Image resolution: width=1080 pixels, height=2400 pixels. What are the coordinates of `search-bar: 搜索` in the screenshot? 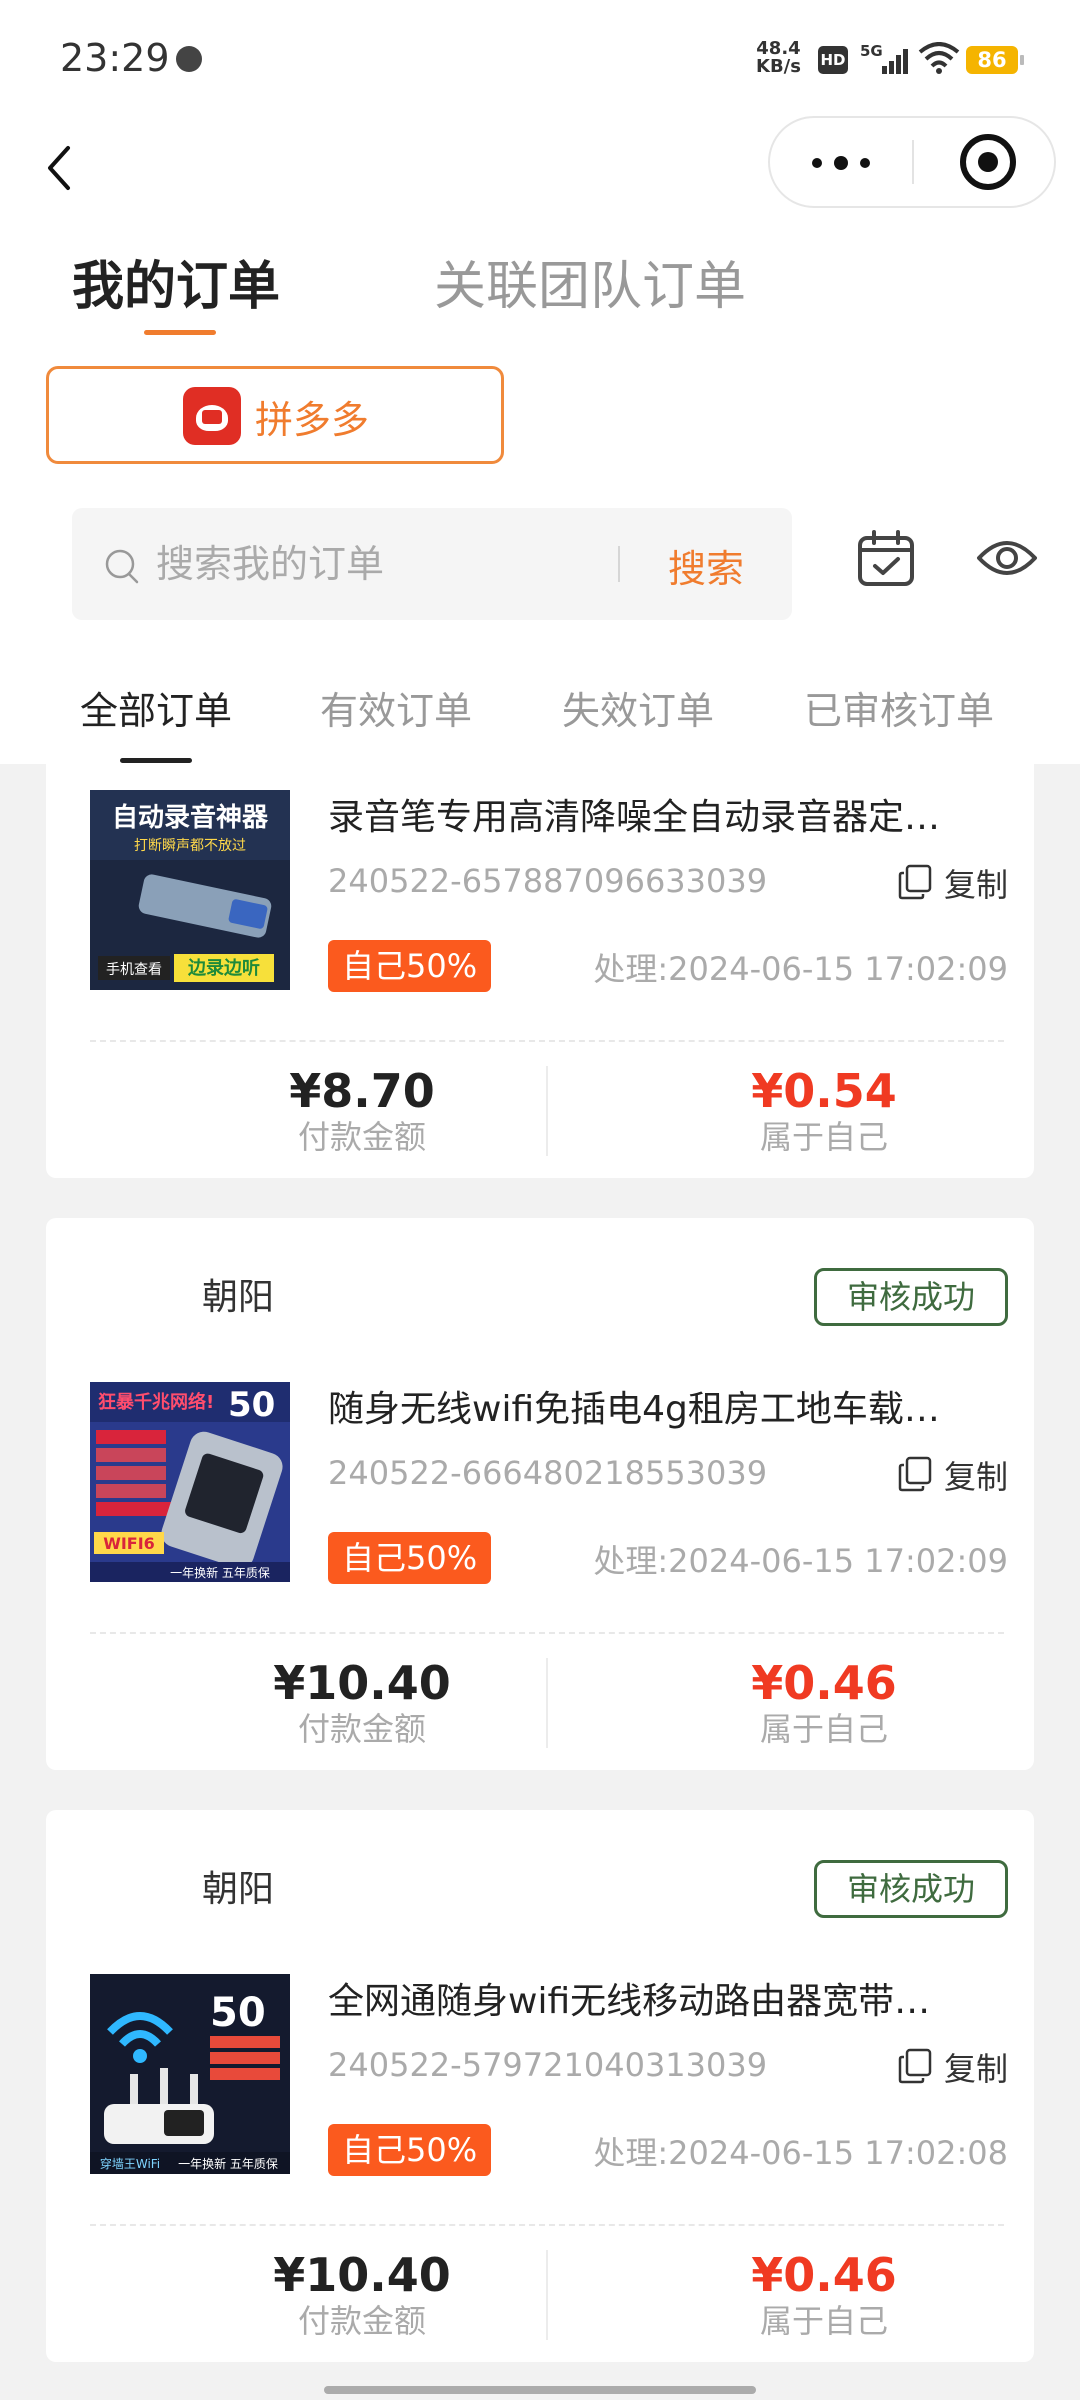 It's located at (432, 564).